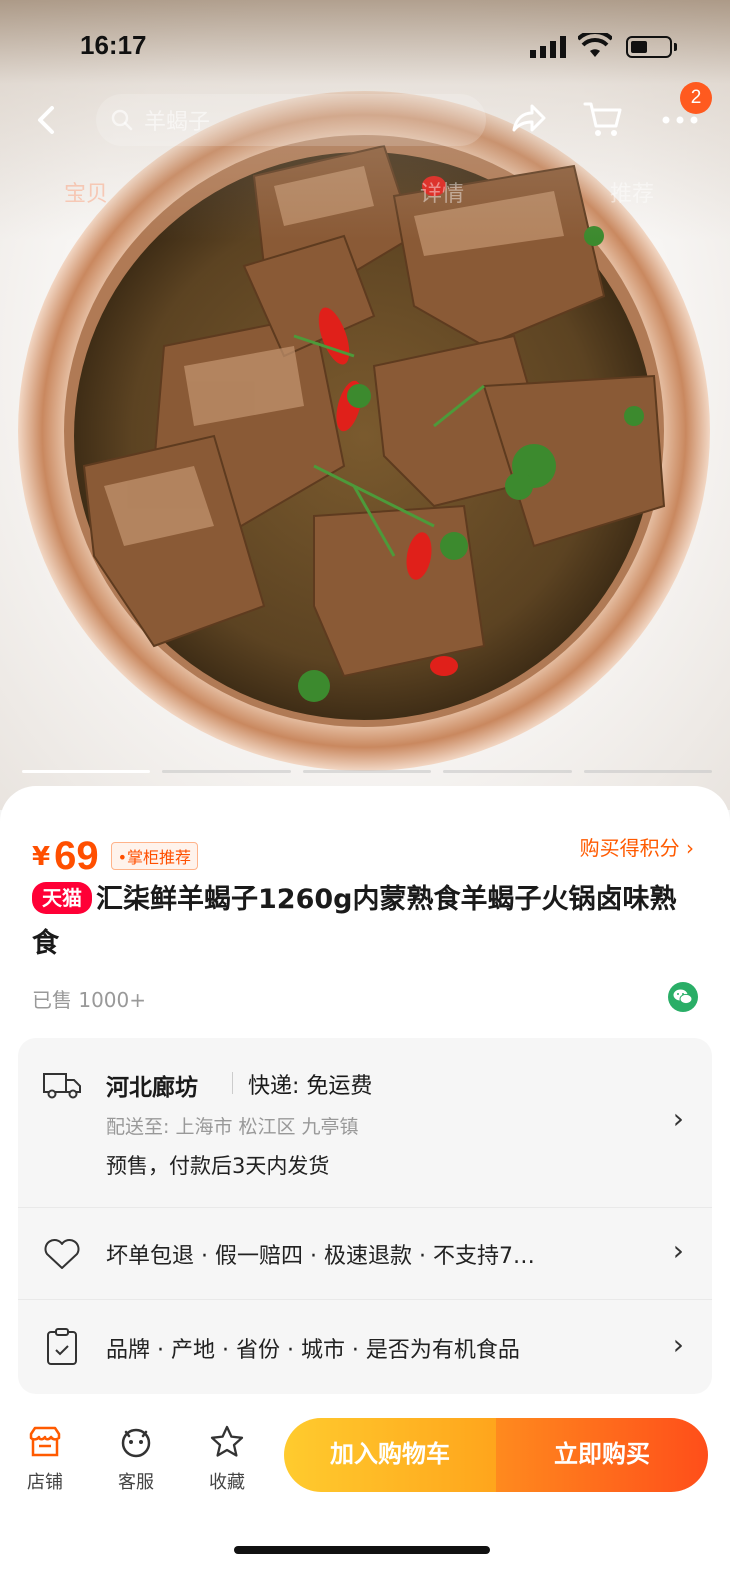  I want to click on store-label: 店铺, so click(45, 1482).